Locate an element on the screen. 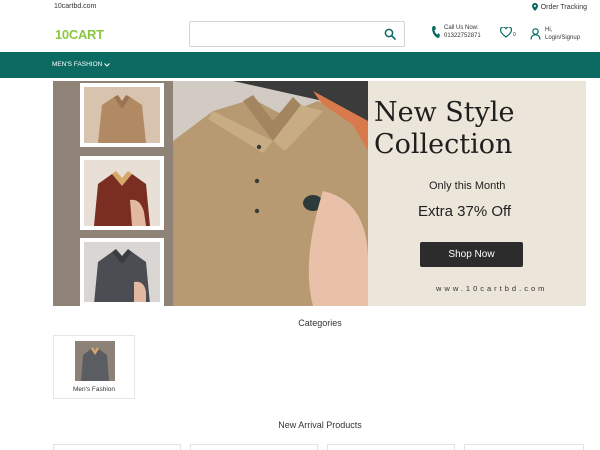 This screenshot has width=600, height=450. banner-thumbnail-maroon-polo is located at coordinates (122, 193).